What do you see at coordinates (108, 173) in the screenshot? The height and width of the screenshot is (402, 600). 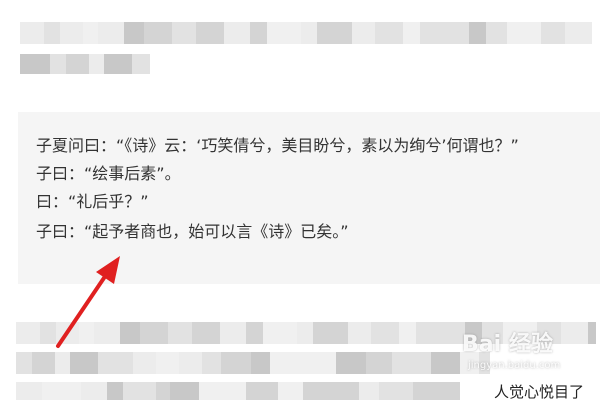 I see `quote-line-2: 子曰：“绘事后素”。` at bounding box center [108, 173].